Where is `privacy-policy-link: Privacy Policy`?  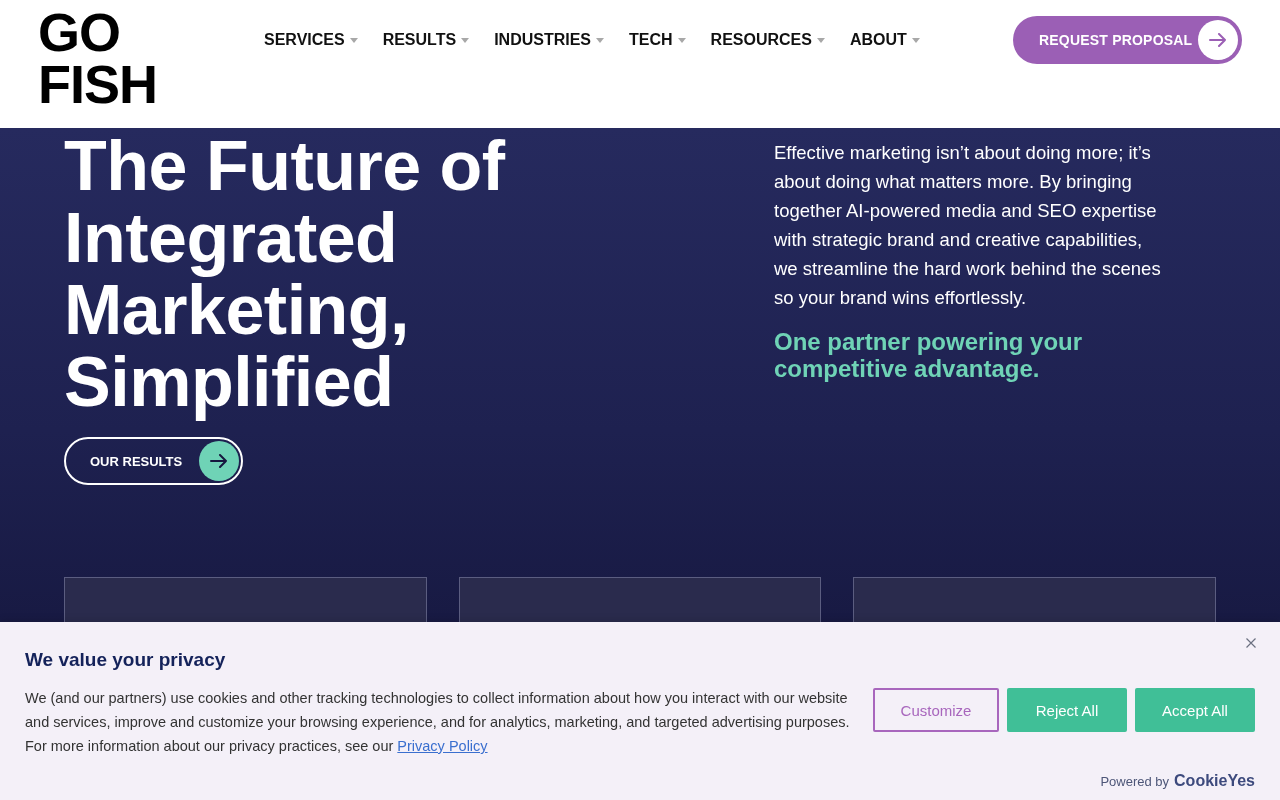
privacy-policy-link: Privacy Policy is located at coordinates (442, 746).